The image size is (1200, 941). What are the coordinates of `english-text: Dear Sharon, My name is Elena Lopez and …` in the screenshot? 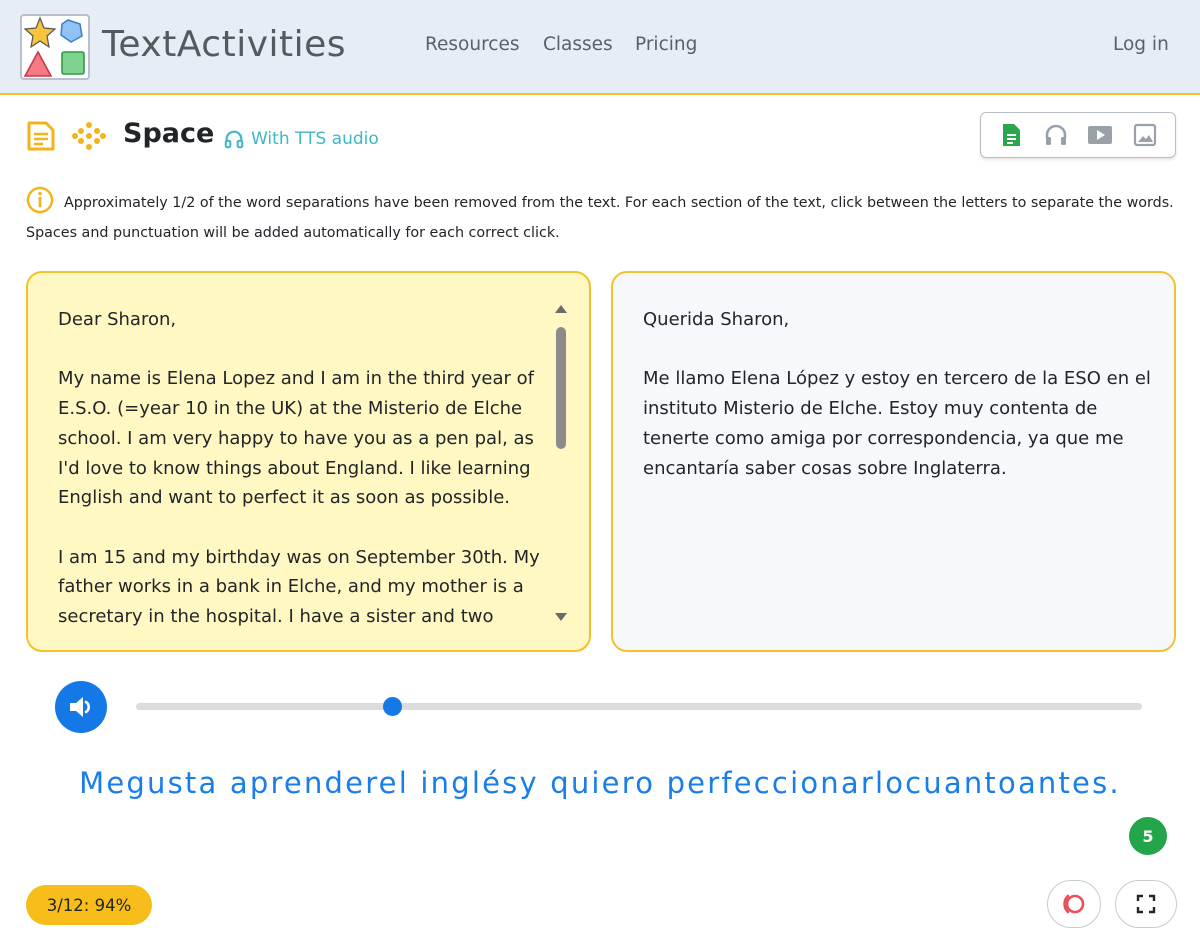 It's located at (303, 477).